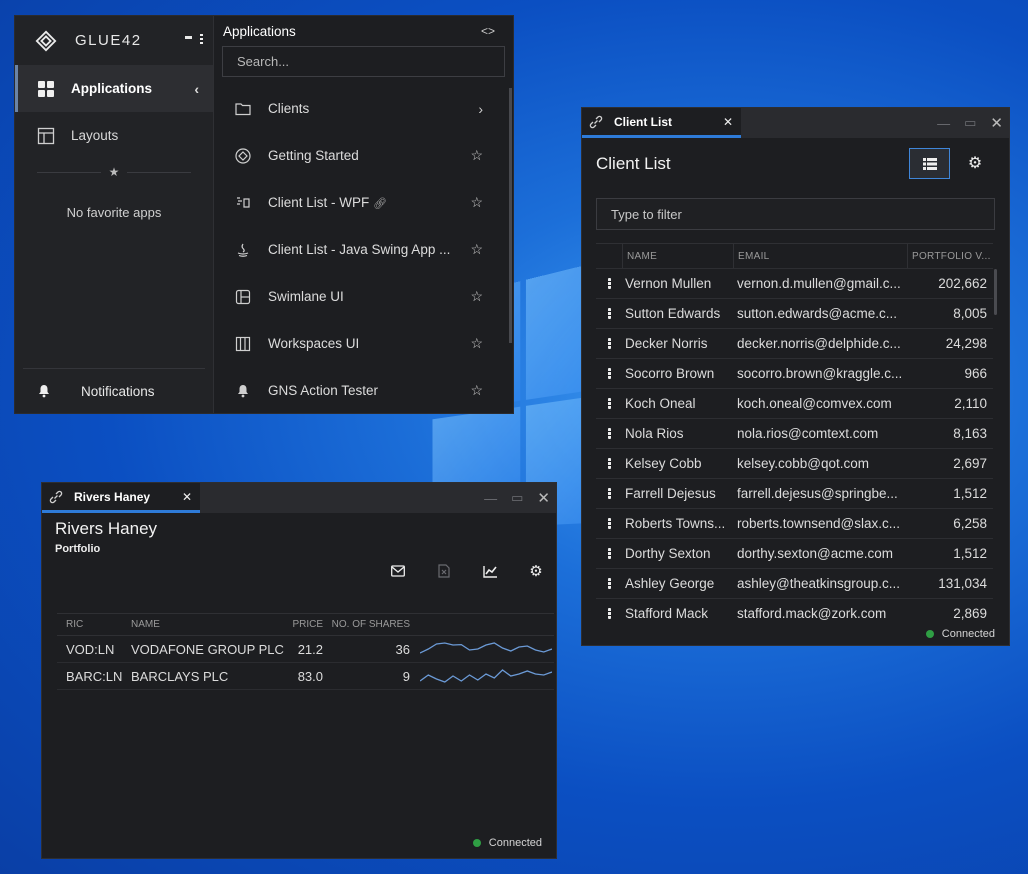 The image size is (1028, 874). I want to click on chevron-right-icon: ›, so click(480, 109).